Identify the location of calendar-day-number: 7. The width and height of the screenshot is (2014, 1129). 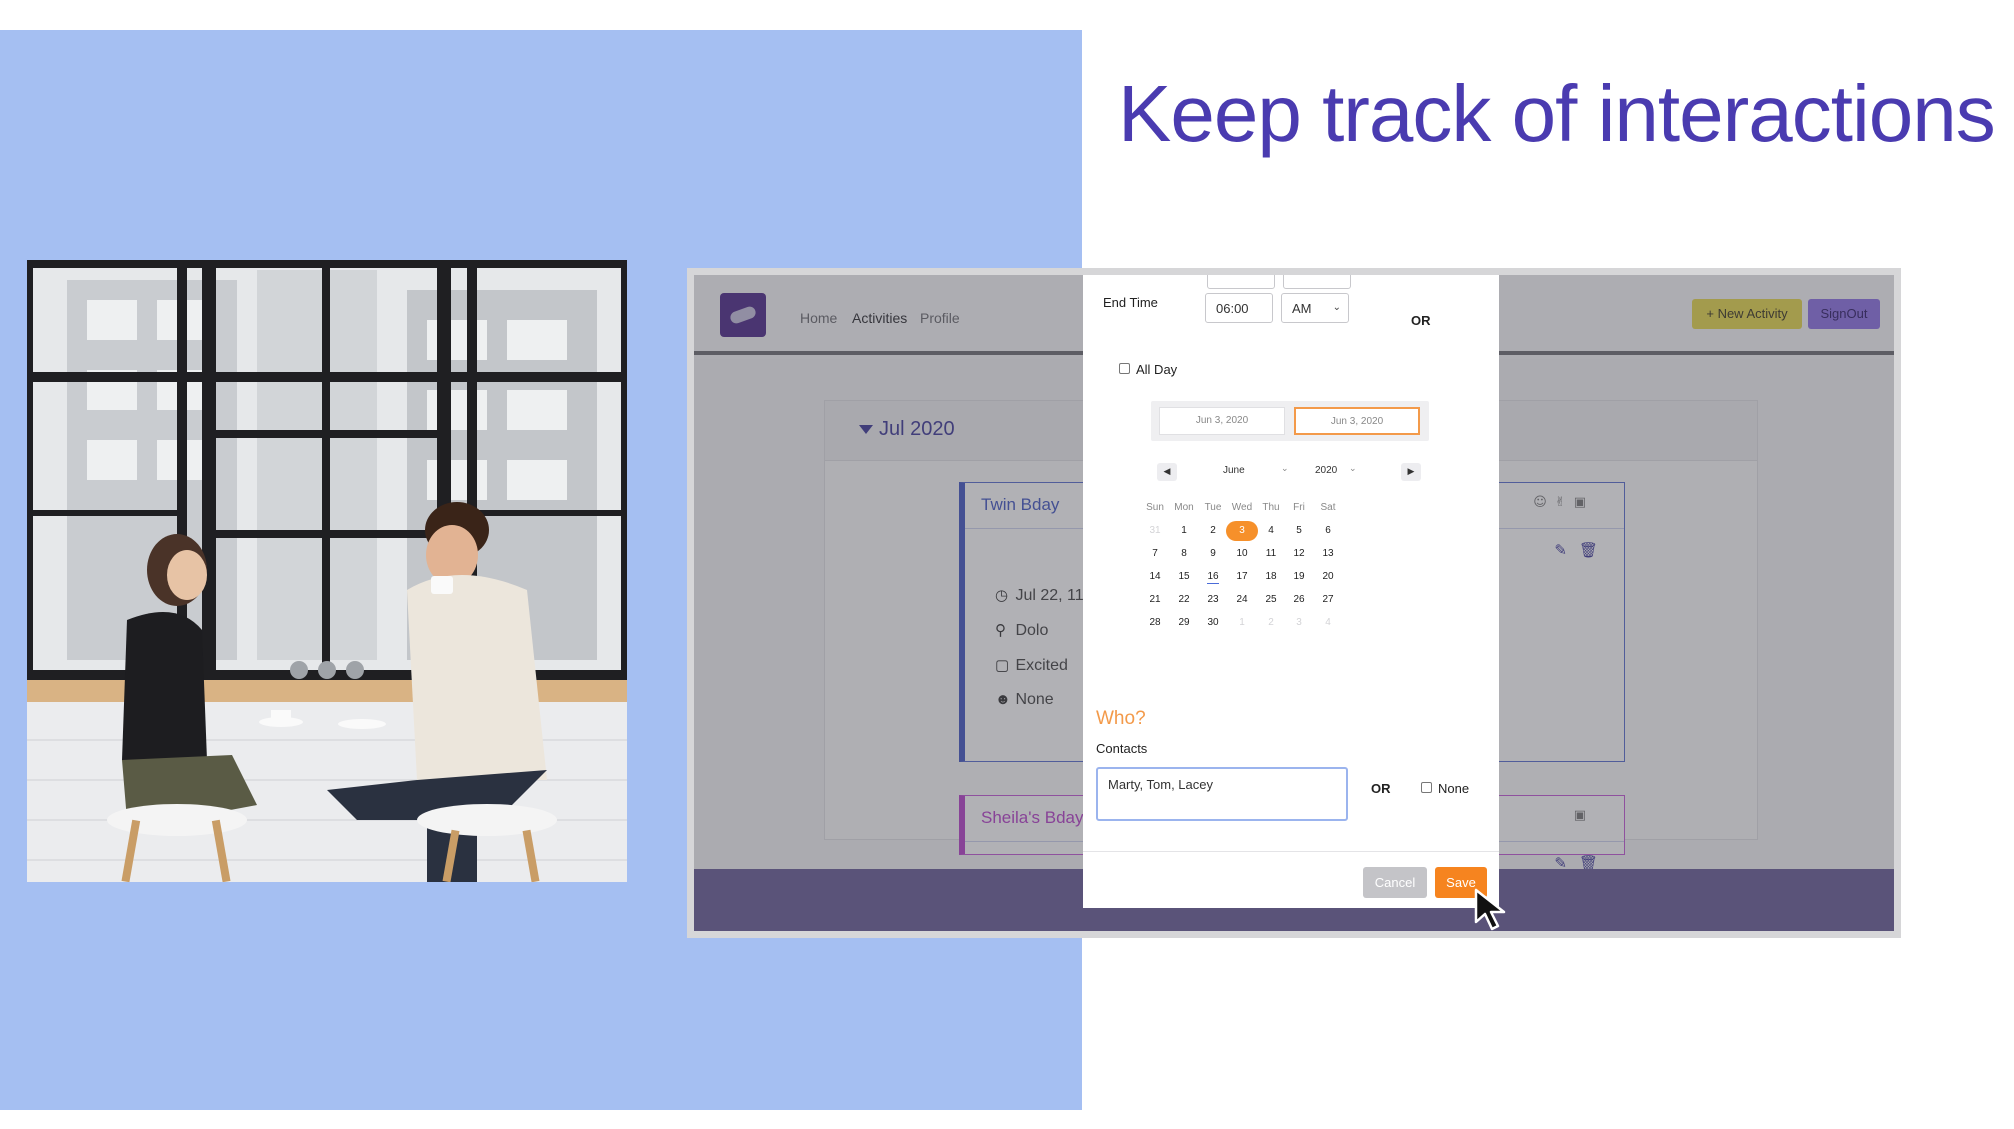
(1155, 553).